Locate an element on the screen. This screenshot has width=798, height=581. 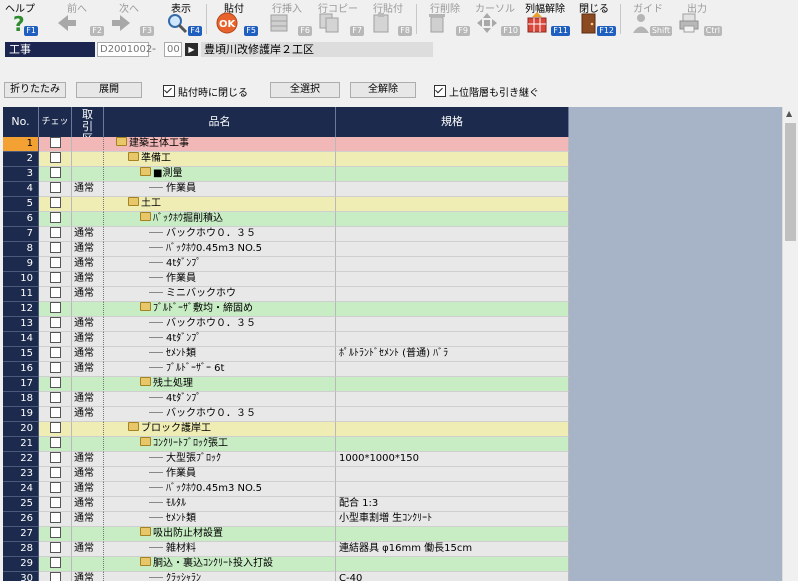
table-row: 7 通常 バックホウ０．３５ is located at coordinates (286, 234).